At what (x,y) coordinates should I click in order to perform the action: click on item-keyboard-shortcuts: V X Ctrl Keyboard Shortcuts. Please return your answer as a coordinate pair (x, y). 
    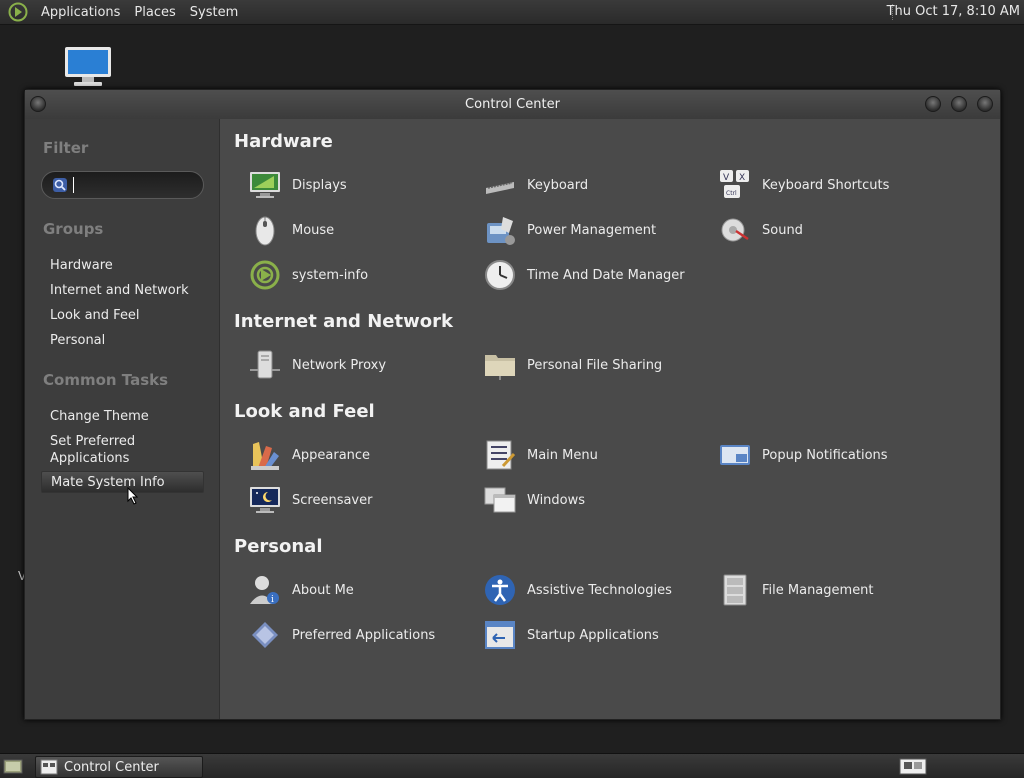
    Looking at the image, I should click on (803, 185).